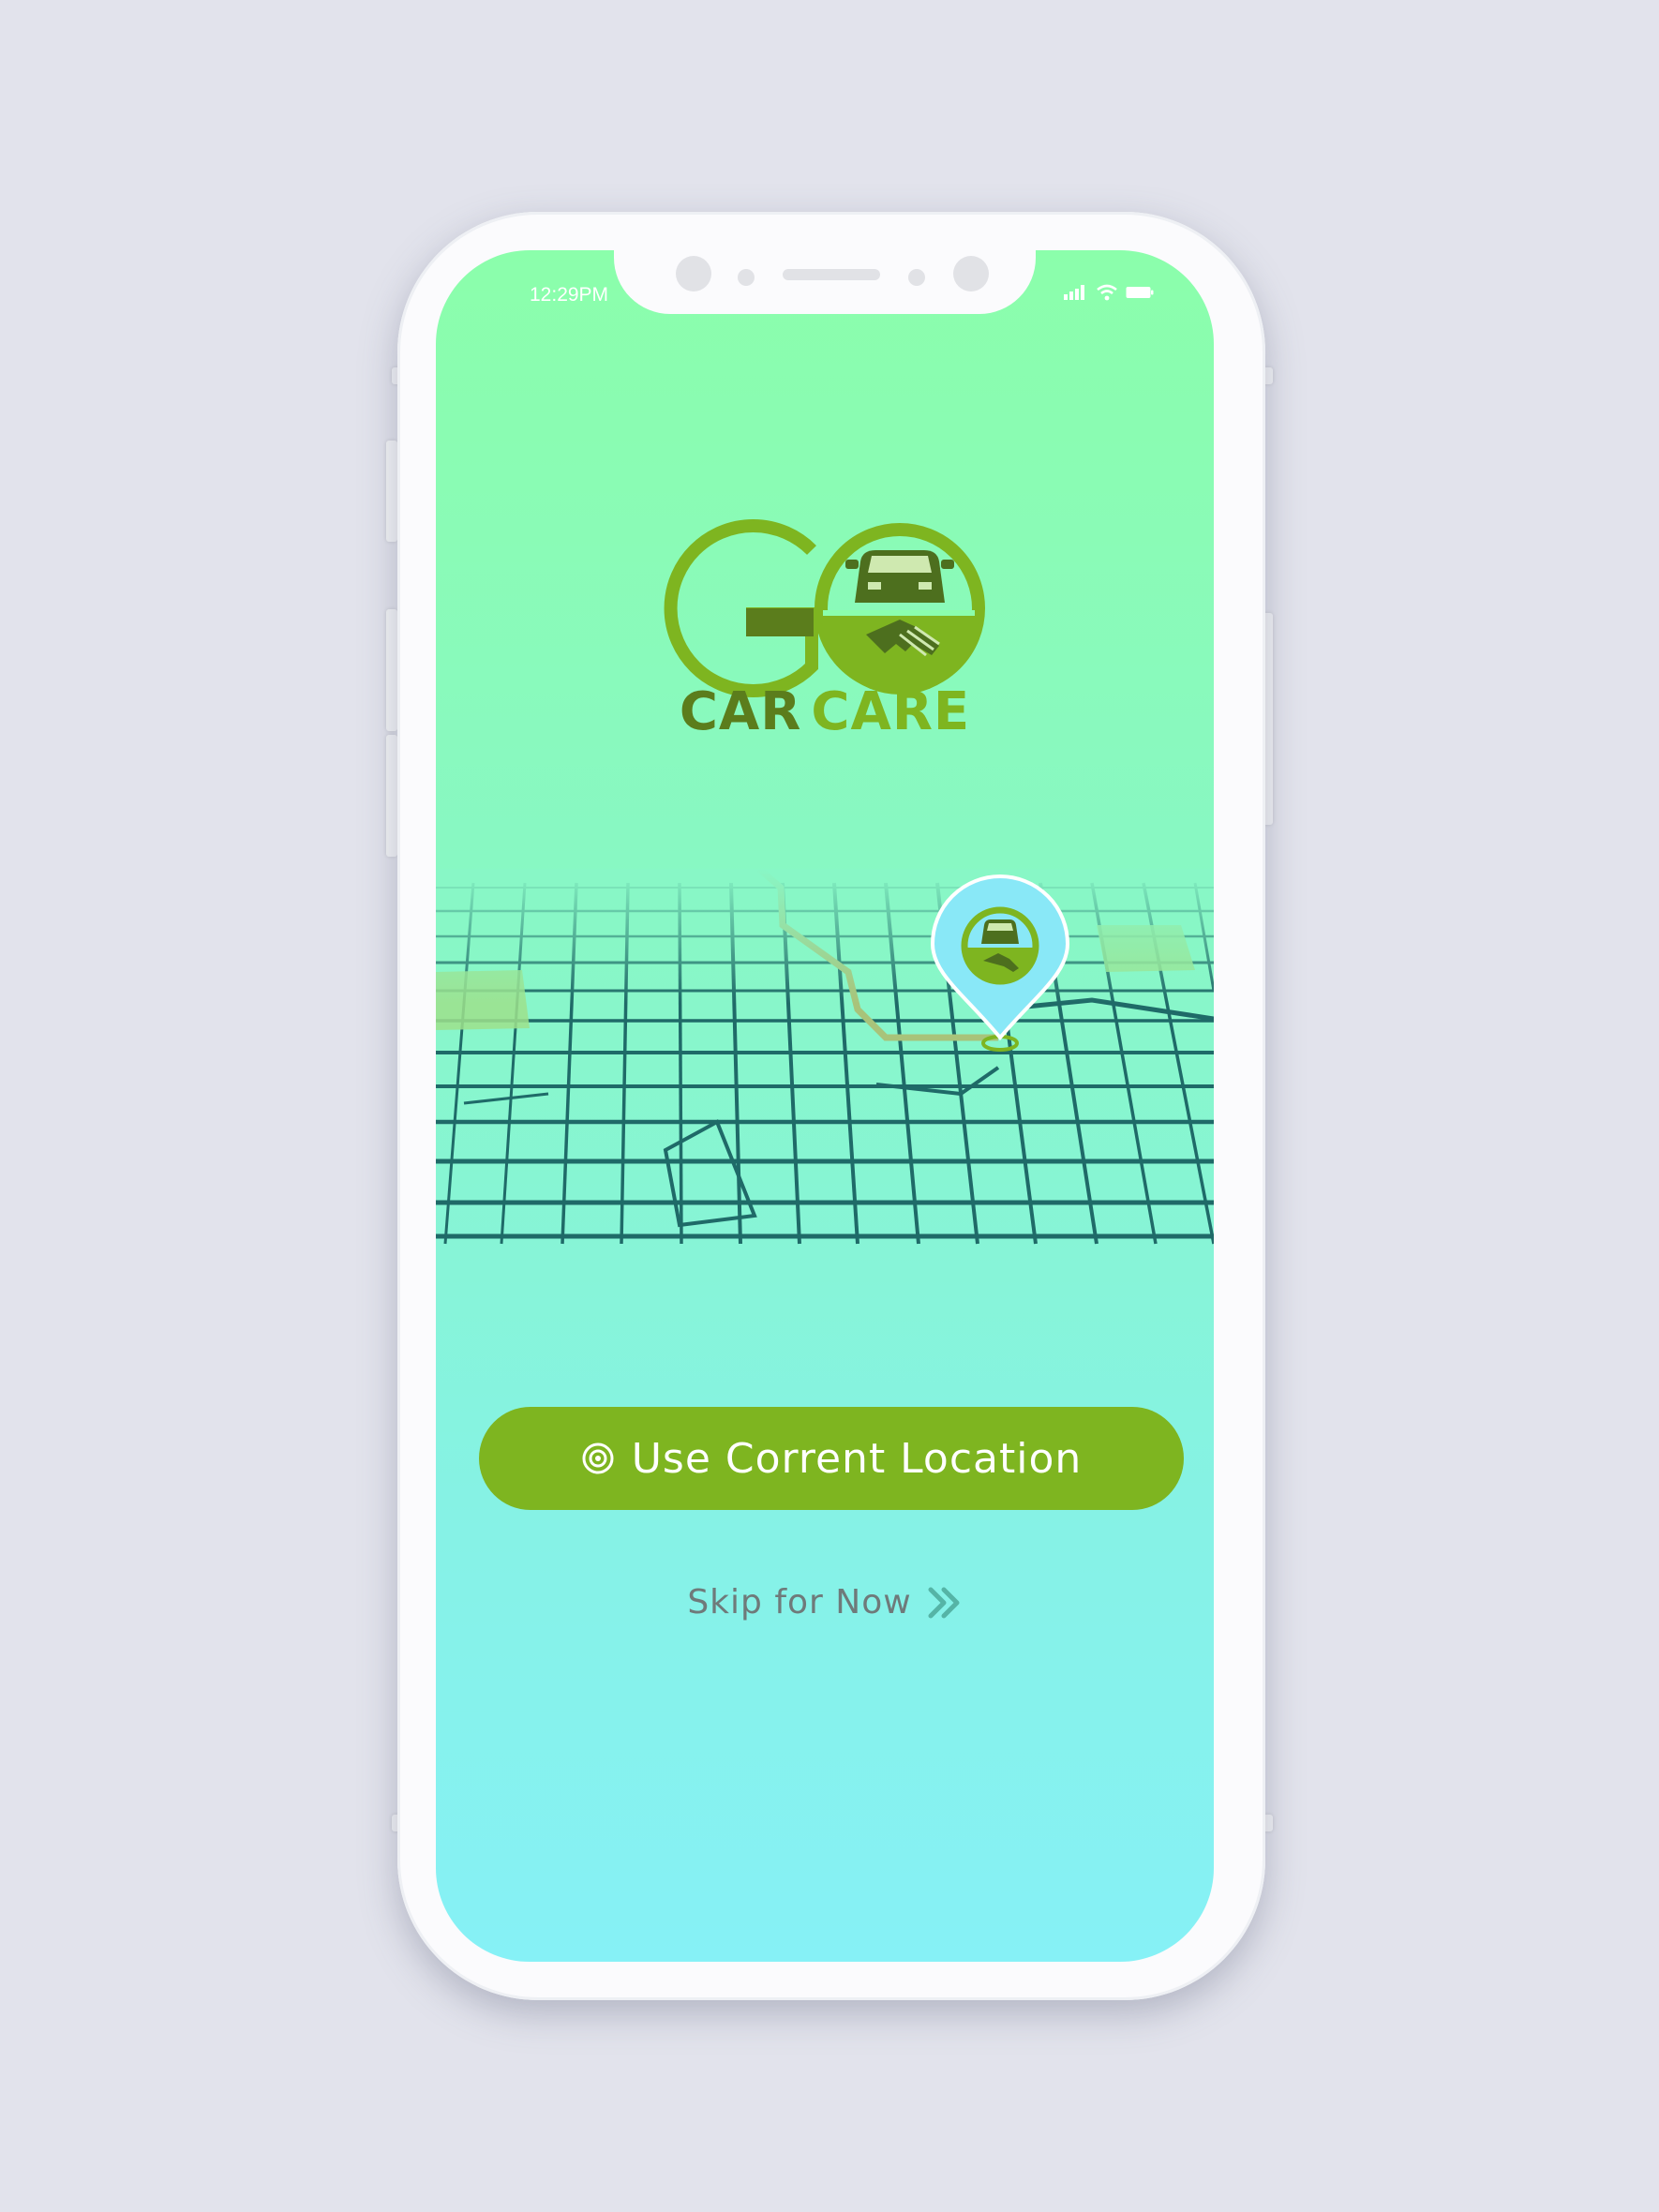  What do you see at coordinates (391, 670) in the screenshot?
I see `volume-down-button` at bounding box center [391, 670].